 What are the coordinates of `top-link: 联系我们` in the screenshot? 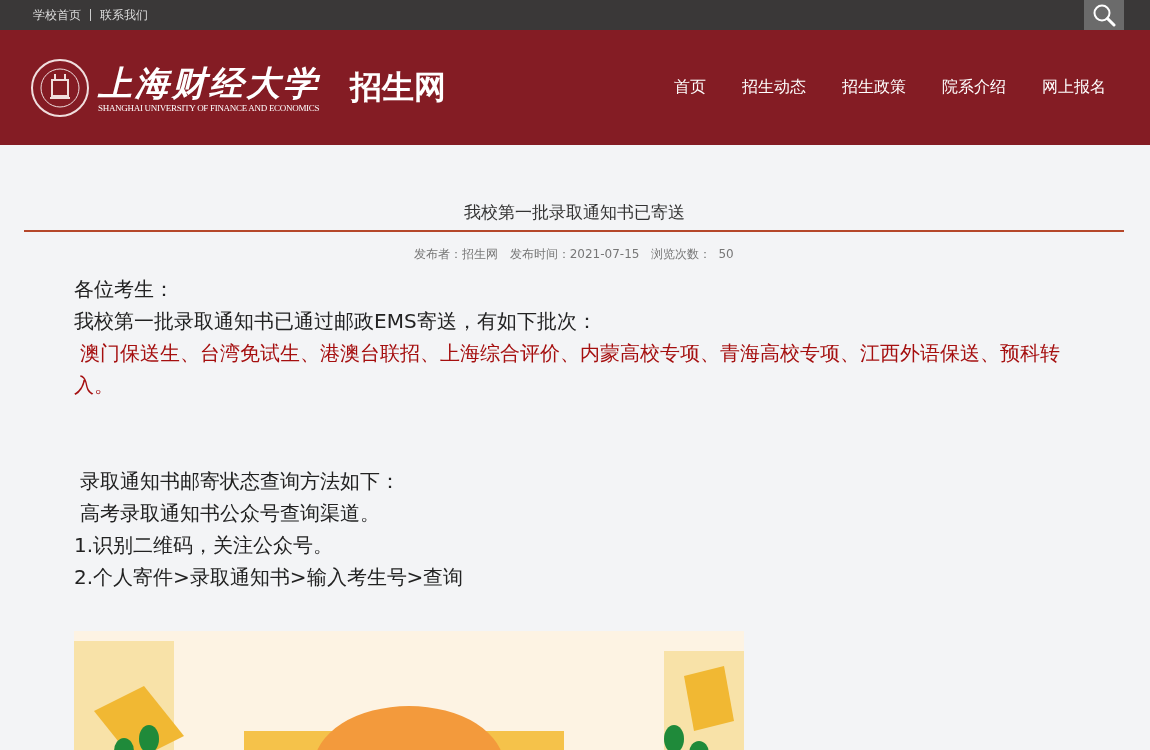 It's located at (124, 15).